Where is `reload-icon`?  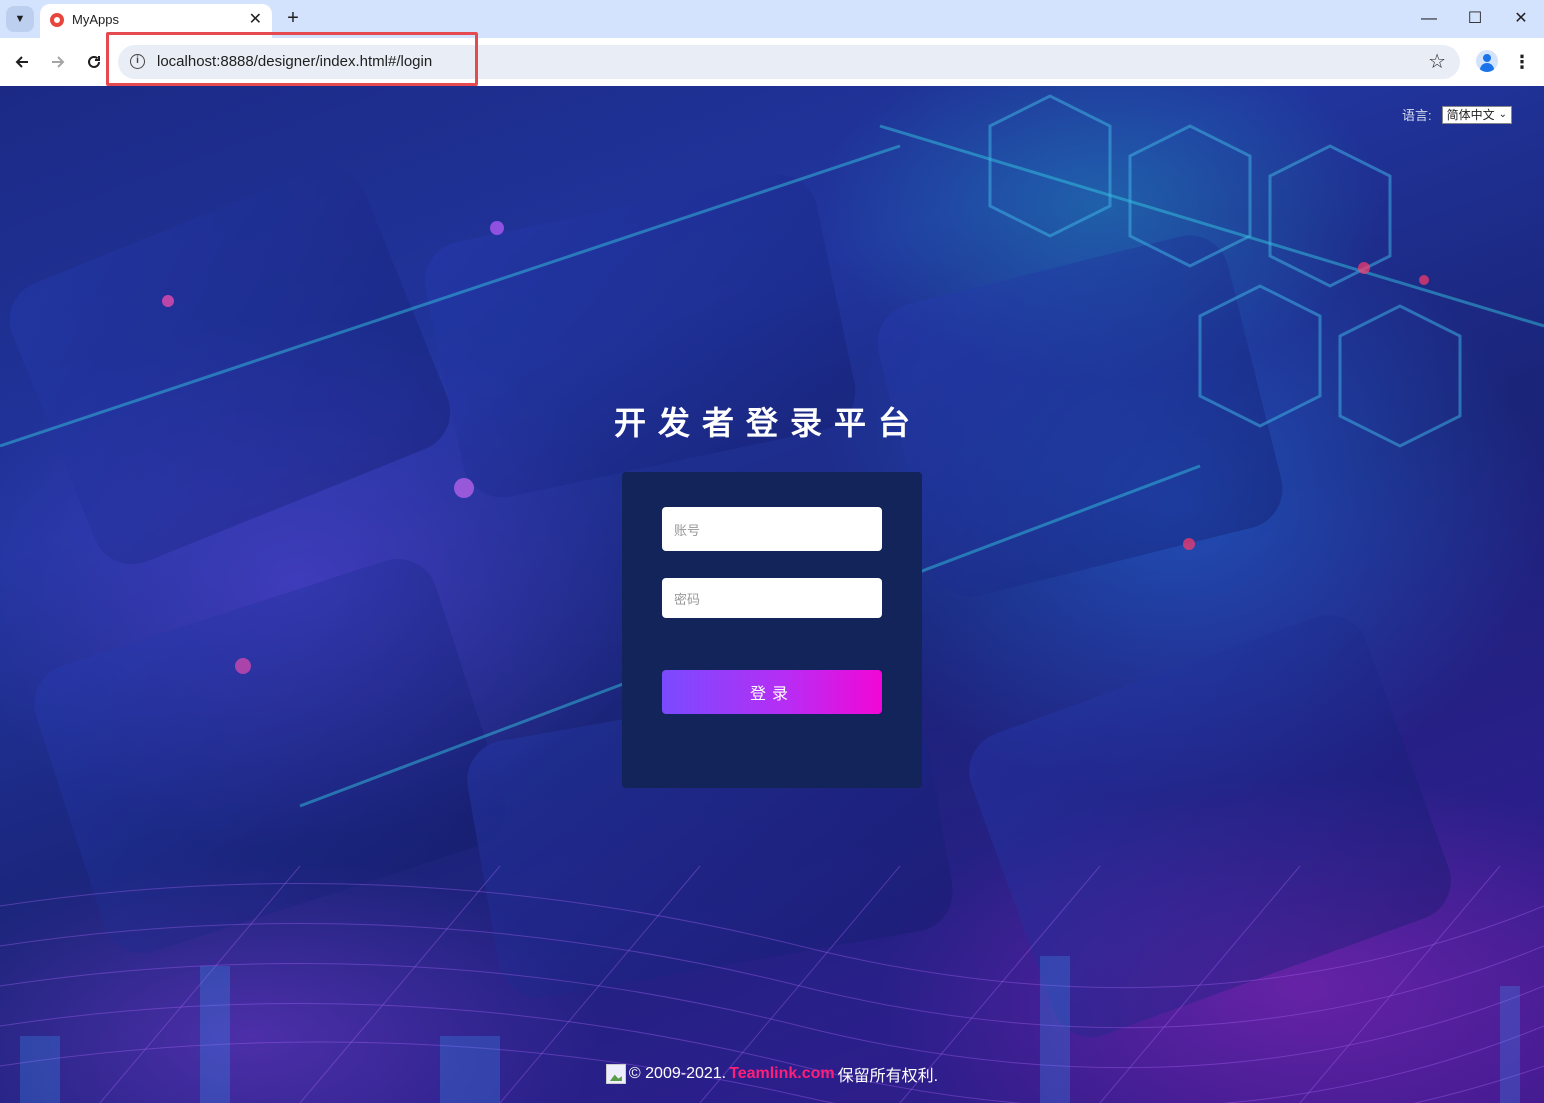 reload-icon is located at coordinates (94, 61).